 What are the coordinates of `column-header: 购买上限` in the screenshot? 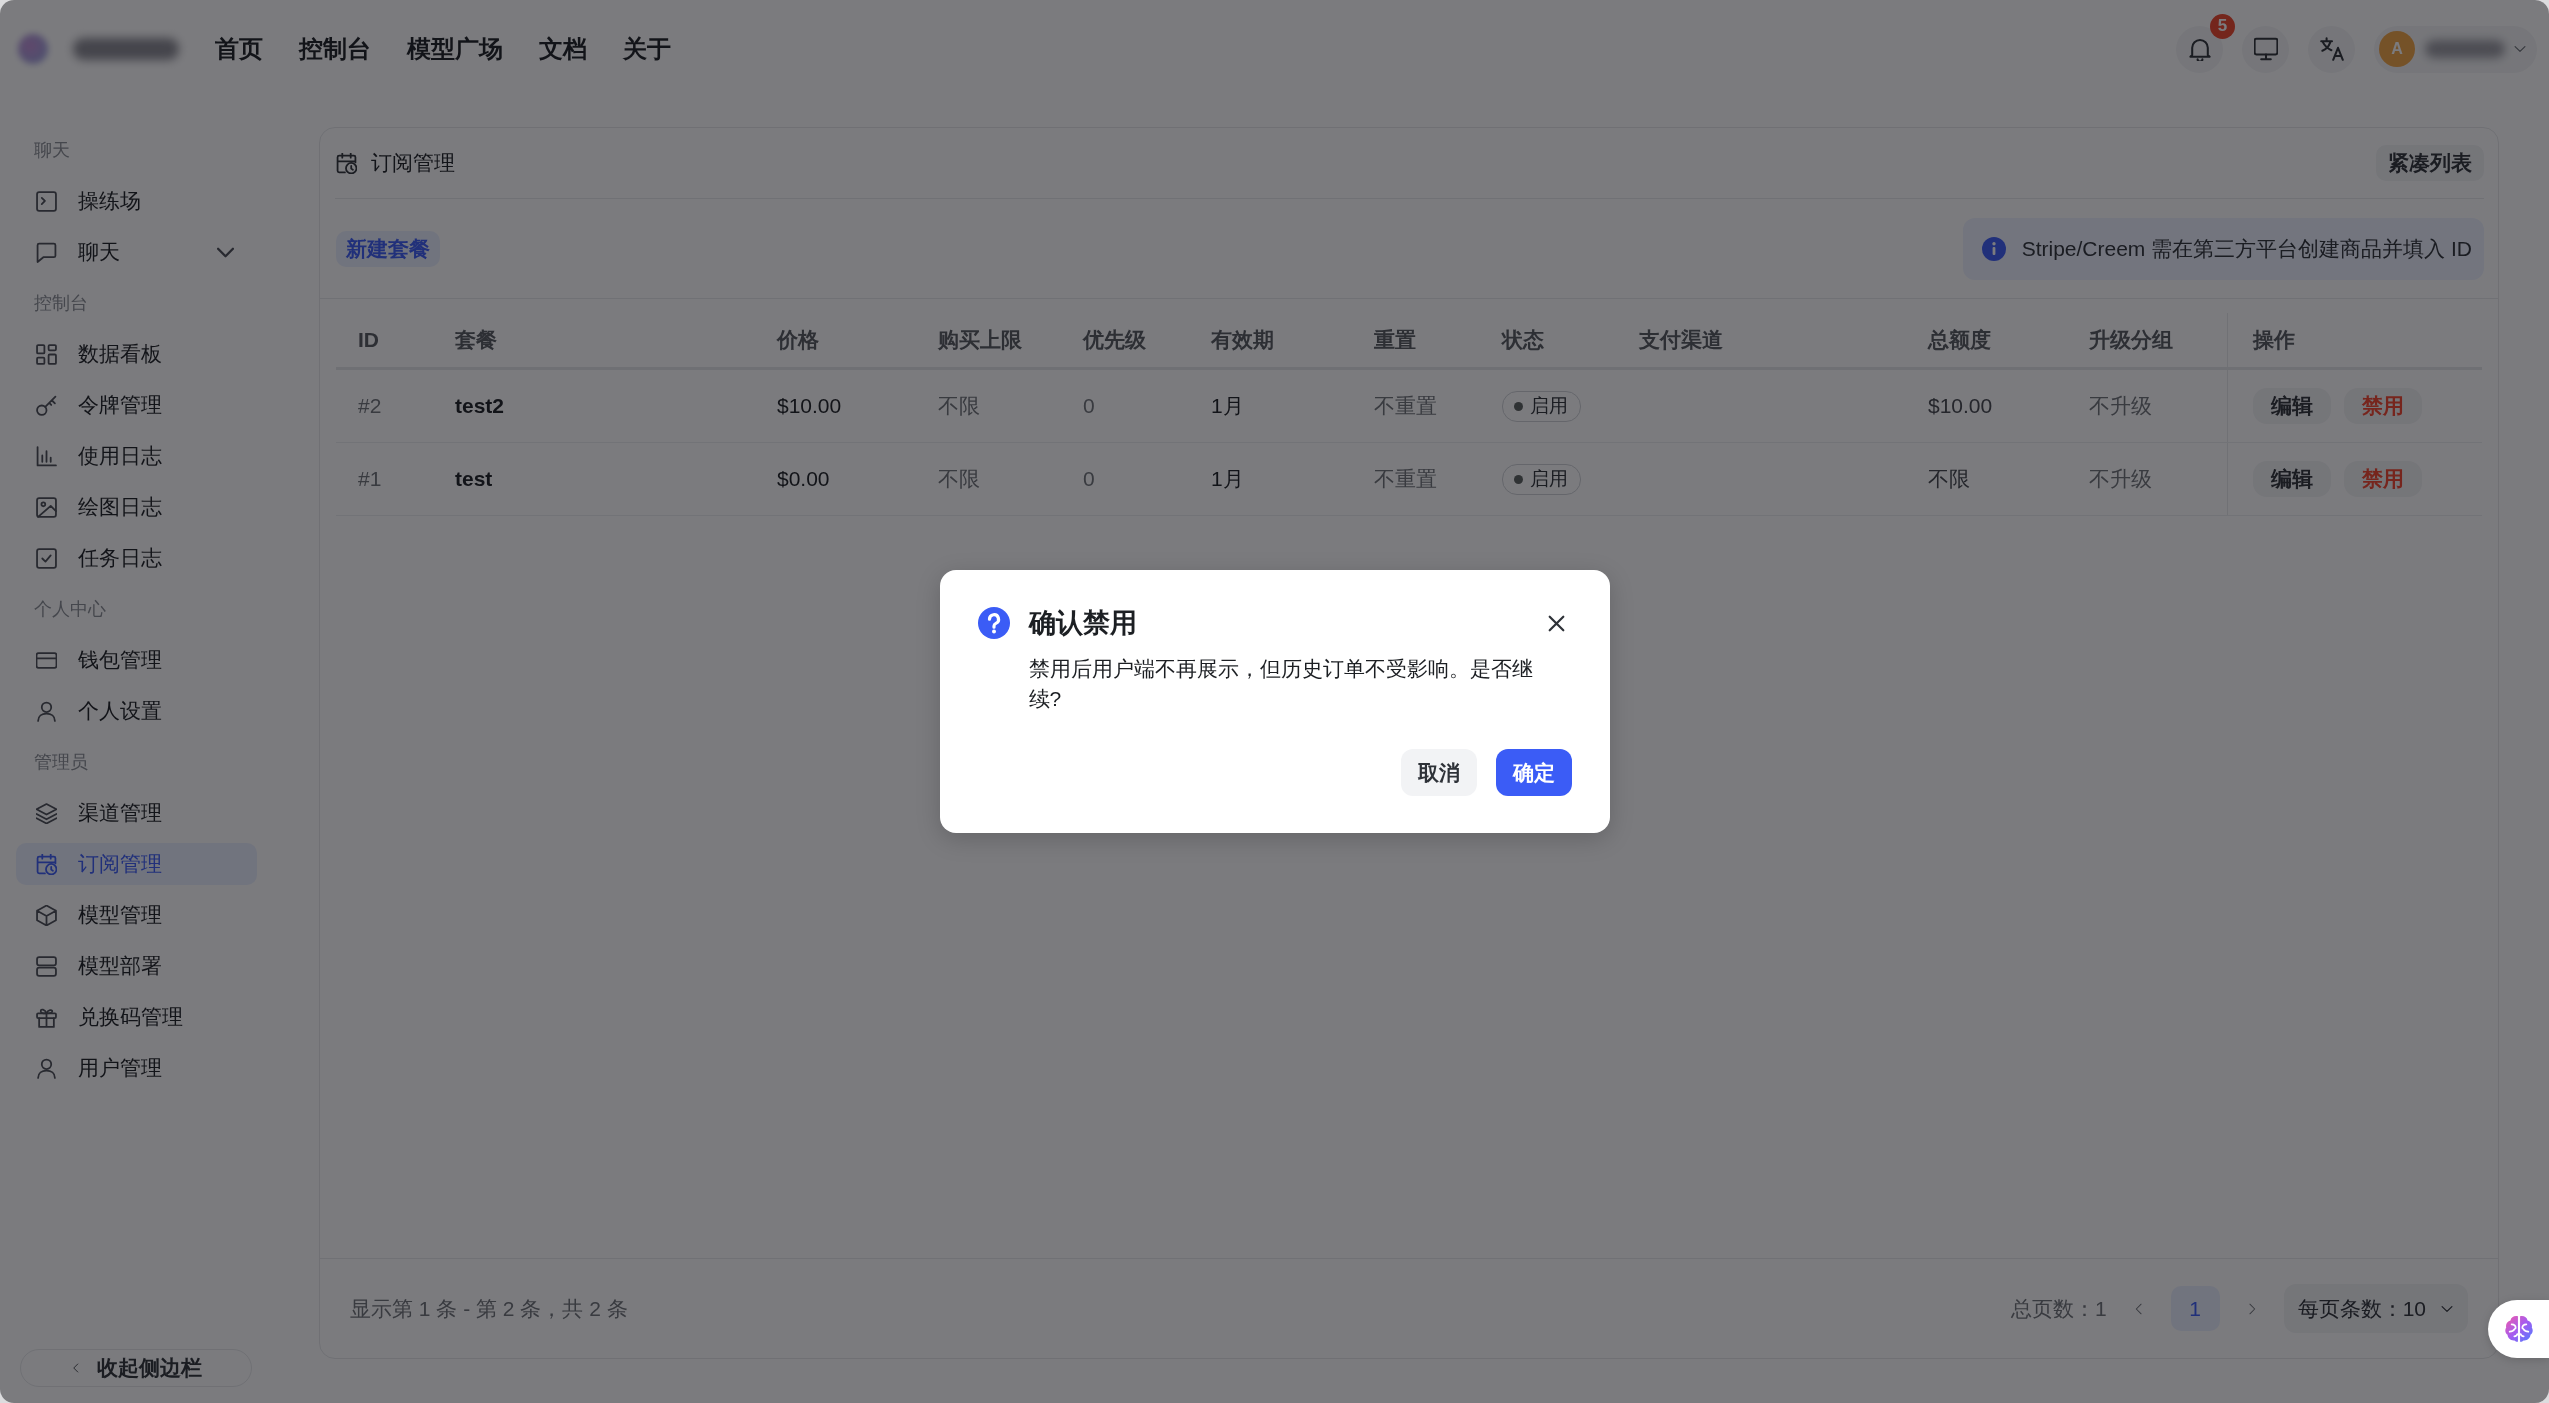 It's located at (980, 340).